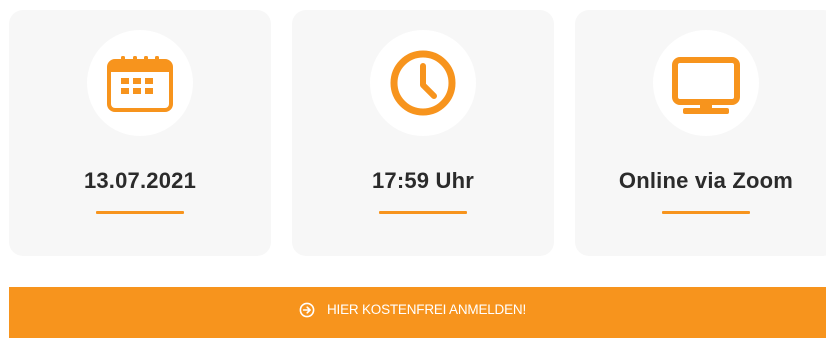 Image resolution: width=826 pixels, height=338 pixels. I want to click on event-location: Online via Zoom, so click(706, 180).